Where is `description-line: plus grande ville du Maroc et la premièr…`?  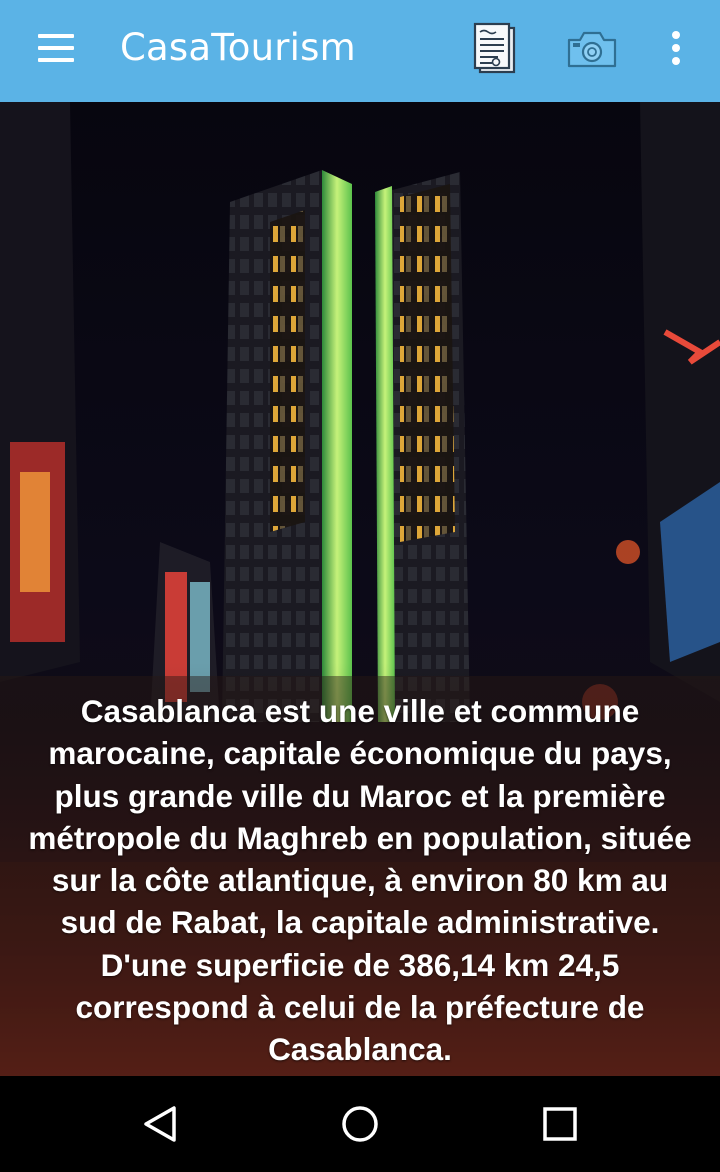 description-line: plus grande ville du Maroc et la premièr… is located at coordinates (360, 795).